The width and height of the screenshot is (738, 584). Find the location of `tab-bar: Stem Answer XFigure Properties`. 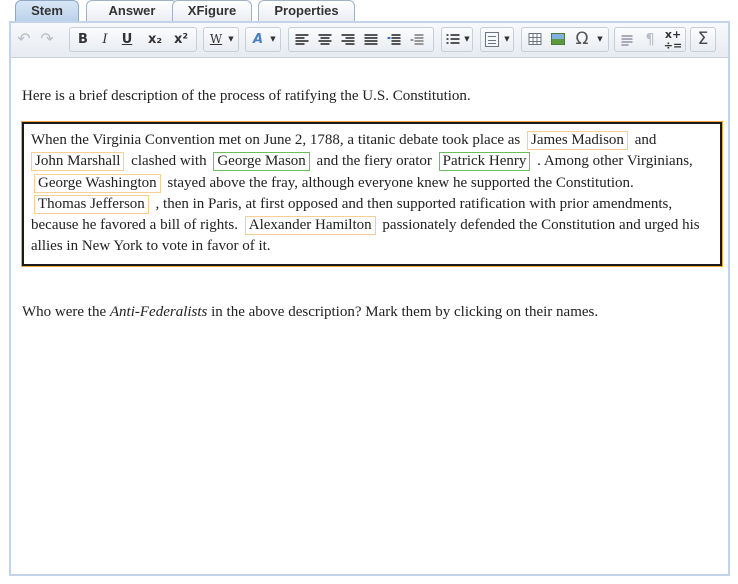

tab-bar: Stem Answer XFigure Properties is located at coordinates (375, 11).